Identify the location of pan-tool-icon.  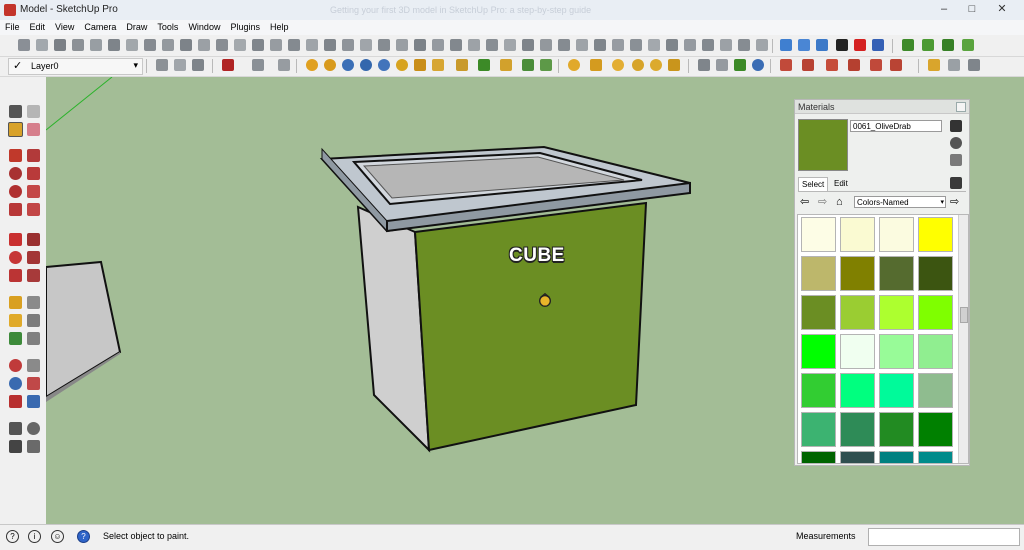
(384, 45).